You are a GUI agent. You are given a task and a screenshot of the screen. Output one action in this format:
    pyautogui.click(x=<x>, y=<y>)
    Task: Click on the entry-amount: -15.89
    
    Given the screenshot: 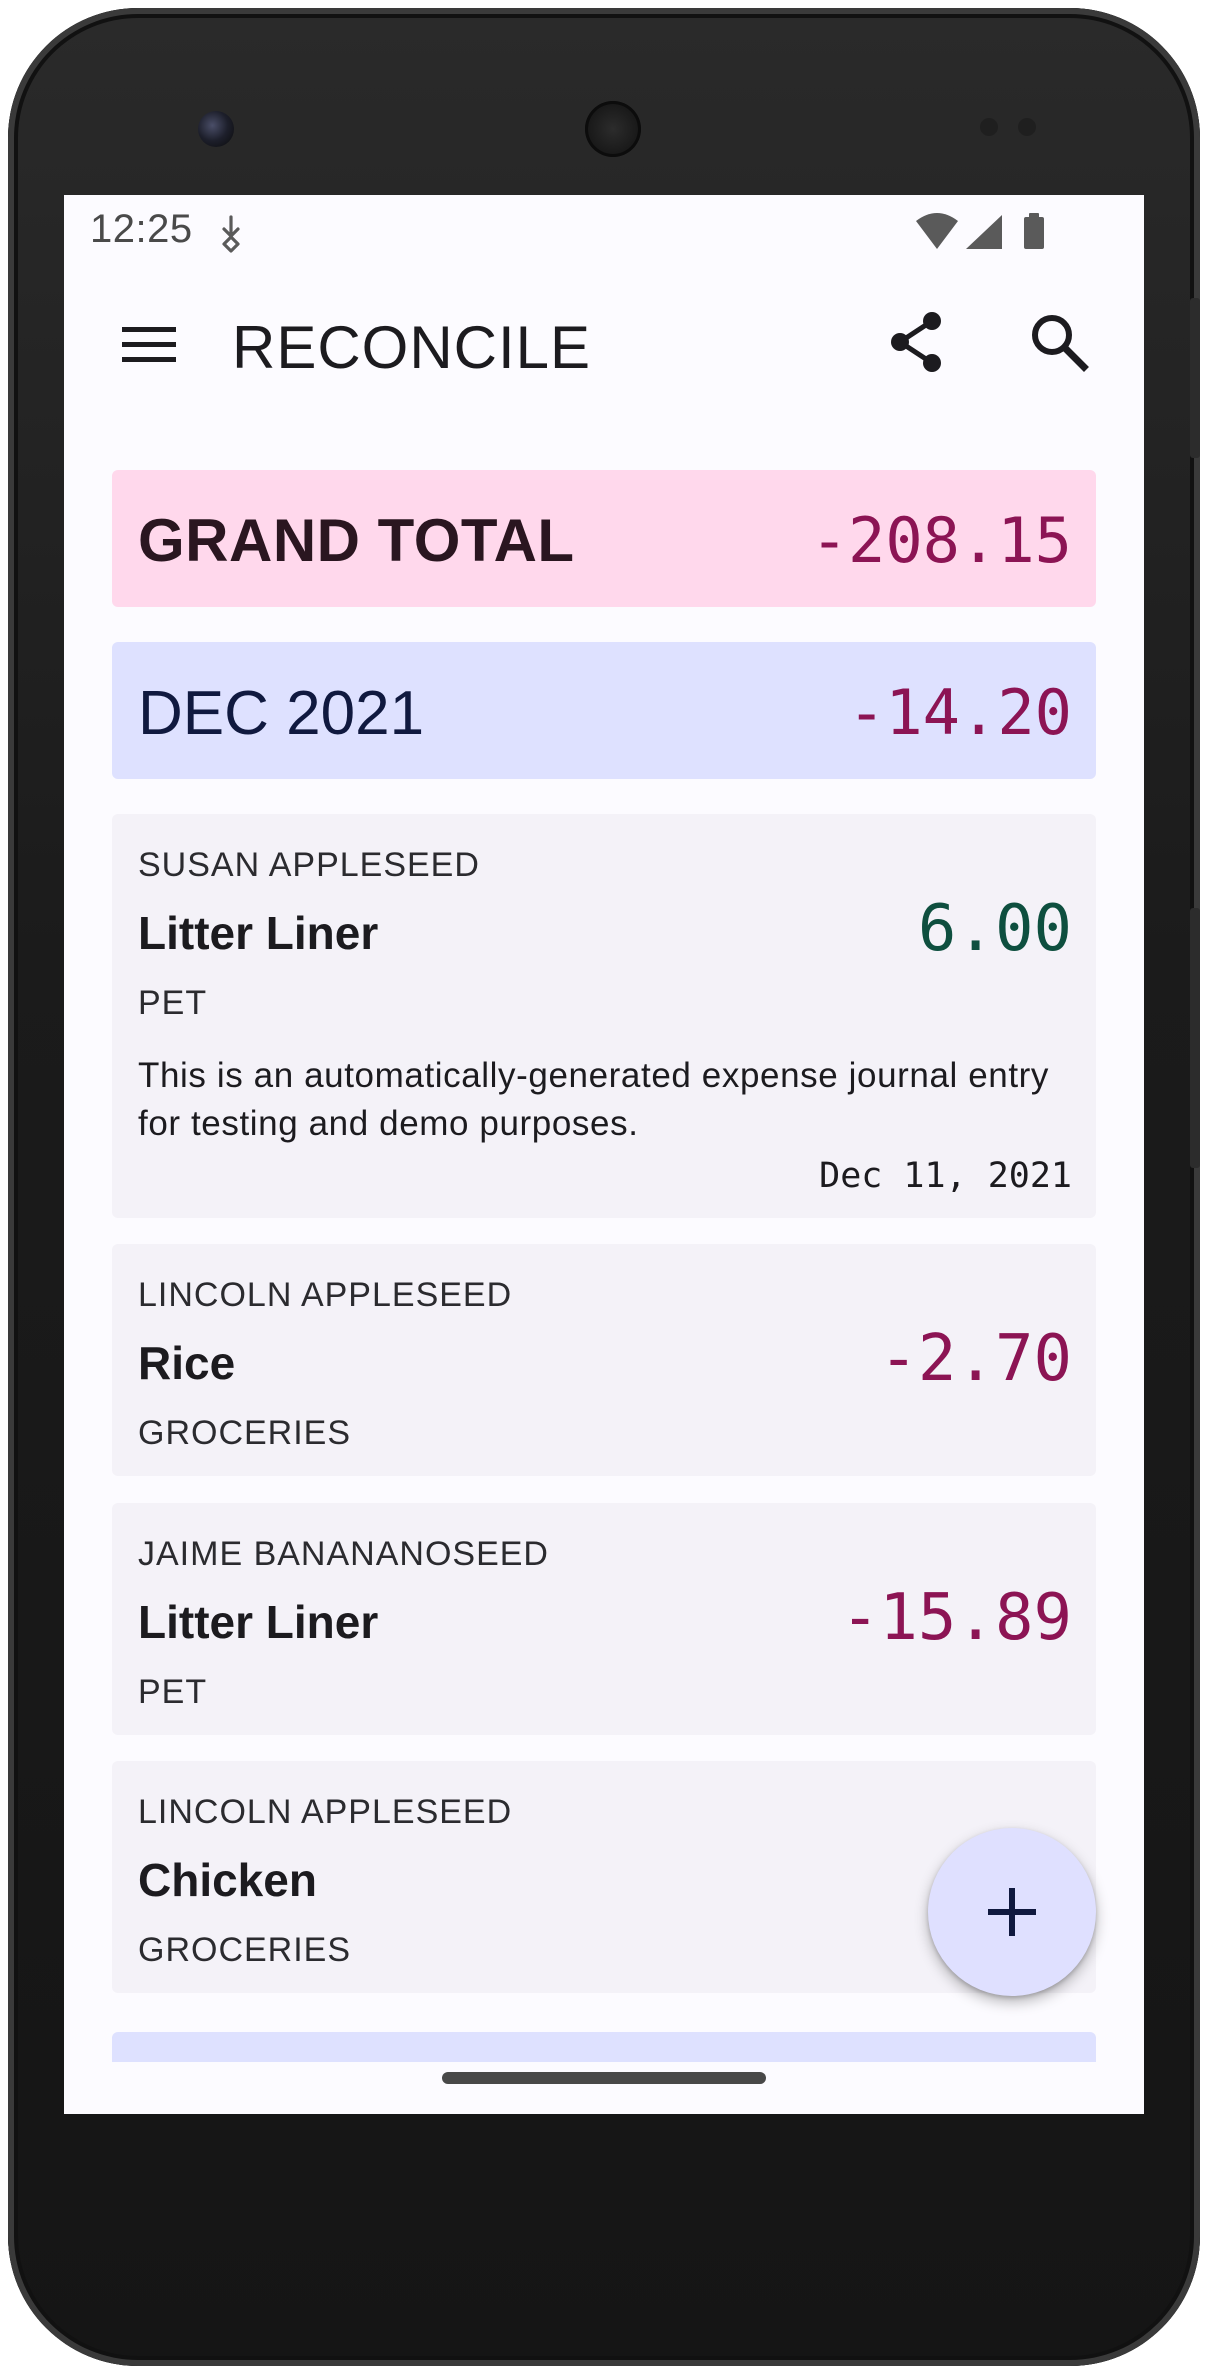 What is the action you would take?
    pyautogui.click(x=956, y=1618)
    